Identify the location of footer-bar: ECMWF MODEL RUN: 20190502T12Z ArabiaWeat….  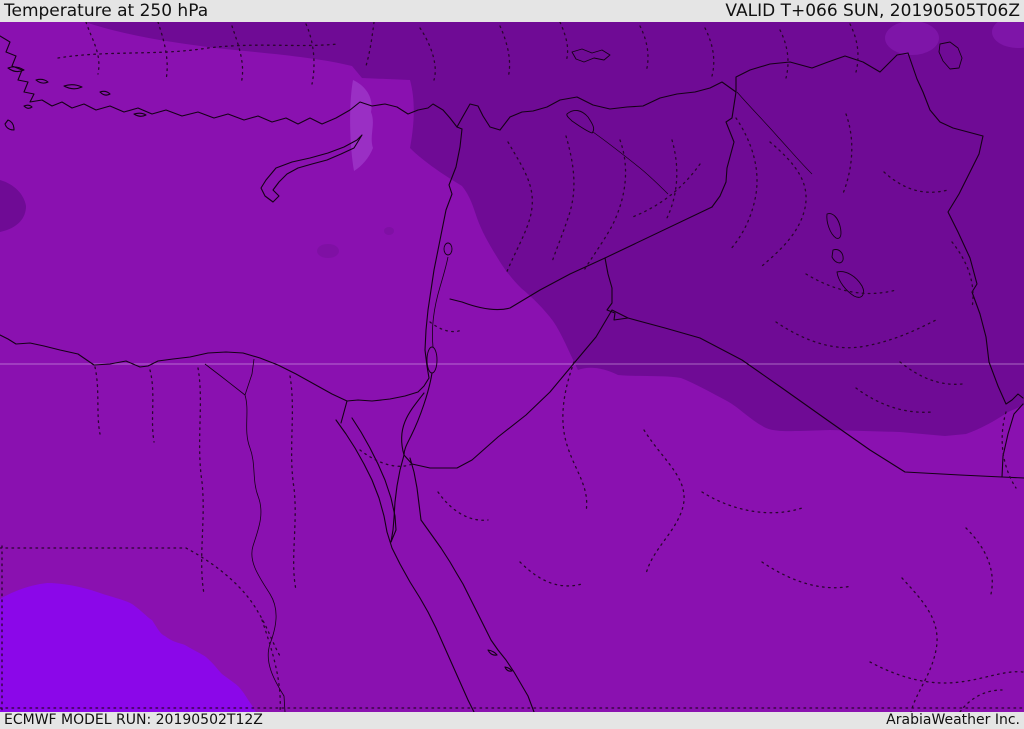
(512, 720).